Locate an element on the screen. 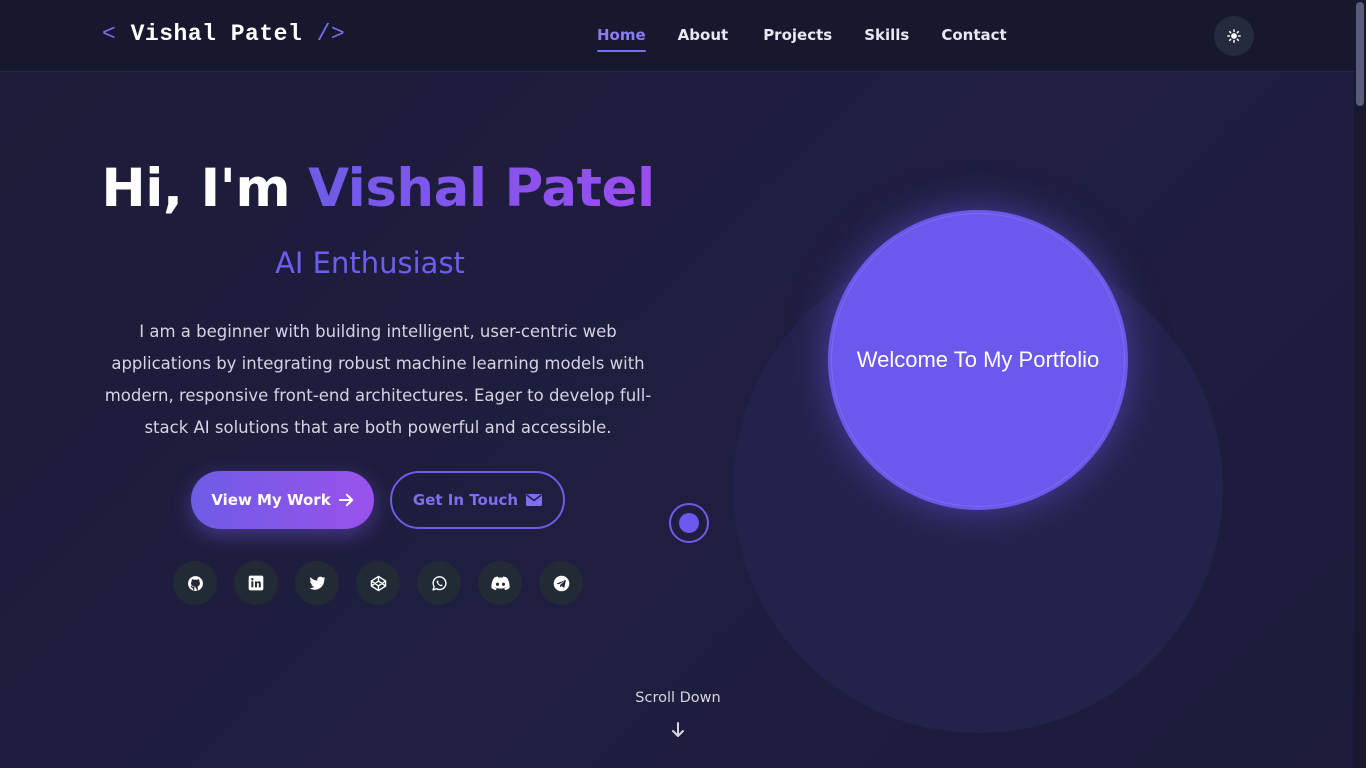 The width and height of the screenshot is (1366, 768). telegram-icon is located at coordinates (561, 583).